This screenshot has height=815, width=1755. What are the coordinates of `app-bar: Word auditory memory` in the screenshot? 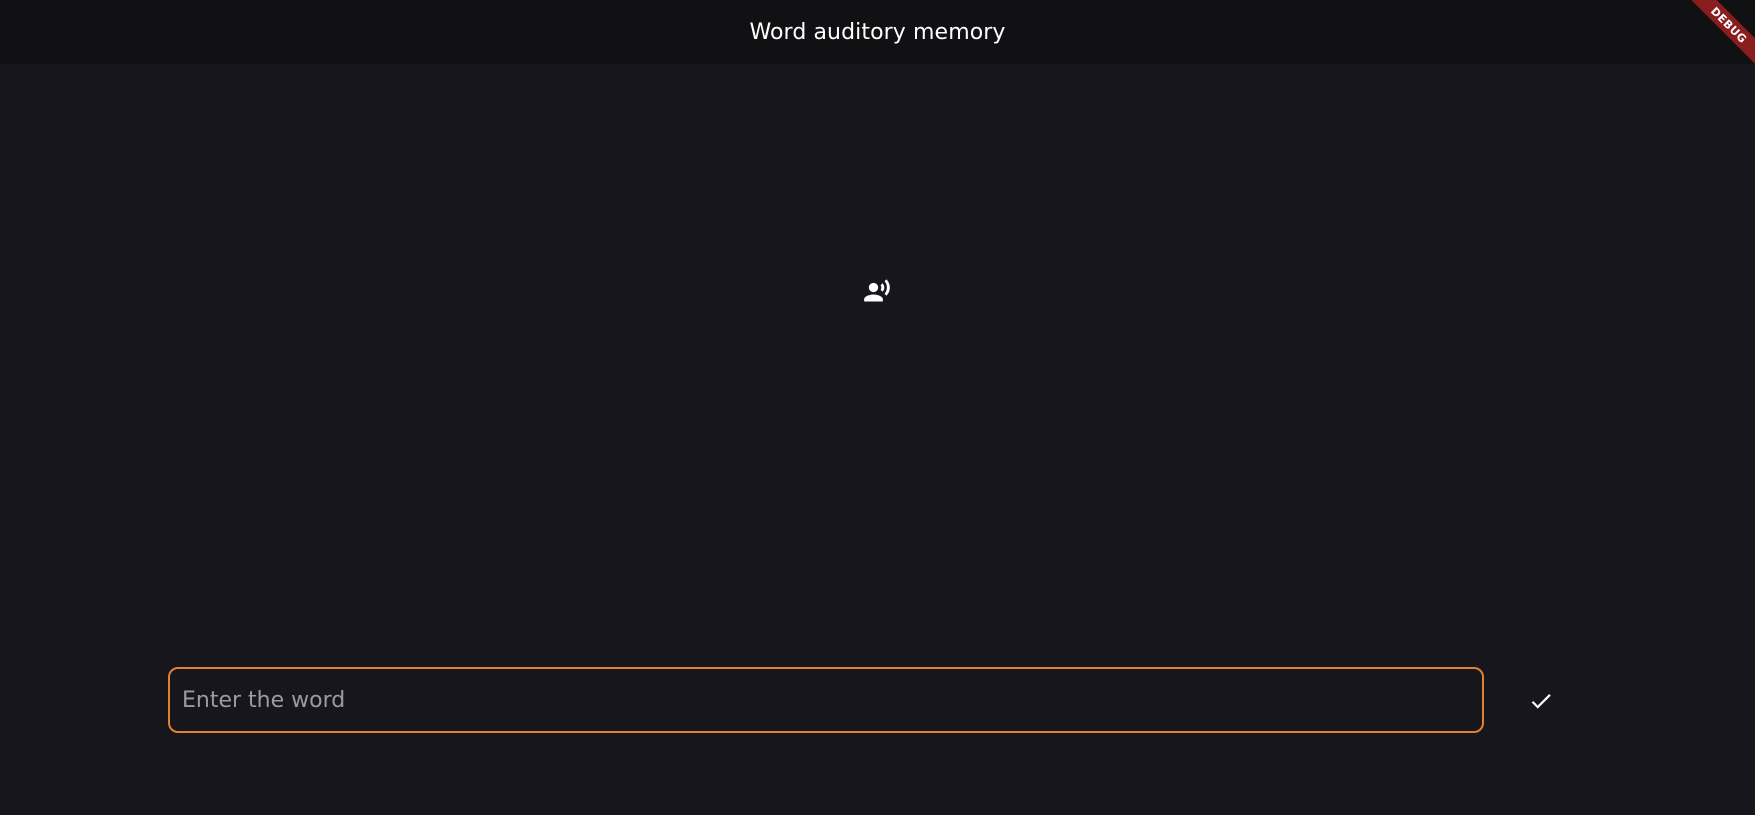 It's located at (877, 32).